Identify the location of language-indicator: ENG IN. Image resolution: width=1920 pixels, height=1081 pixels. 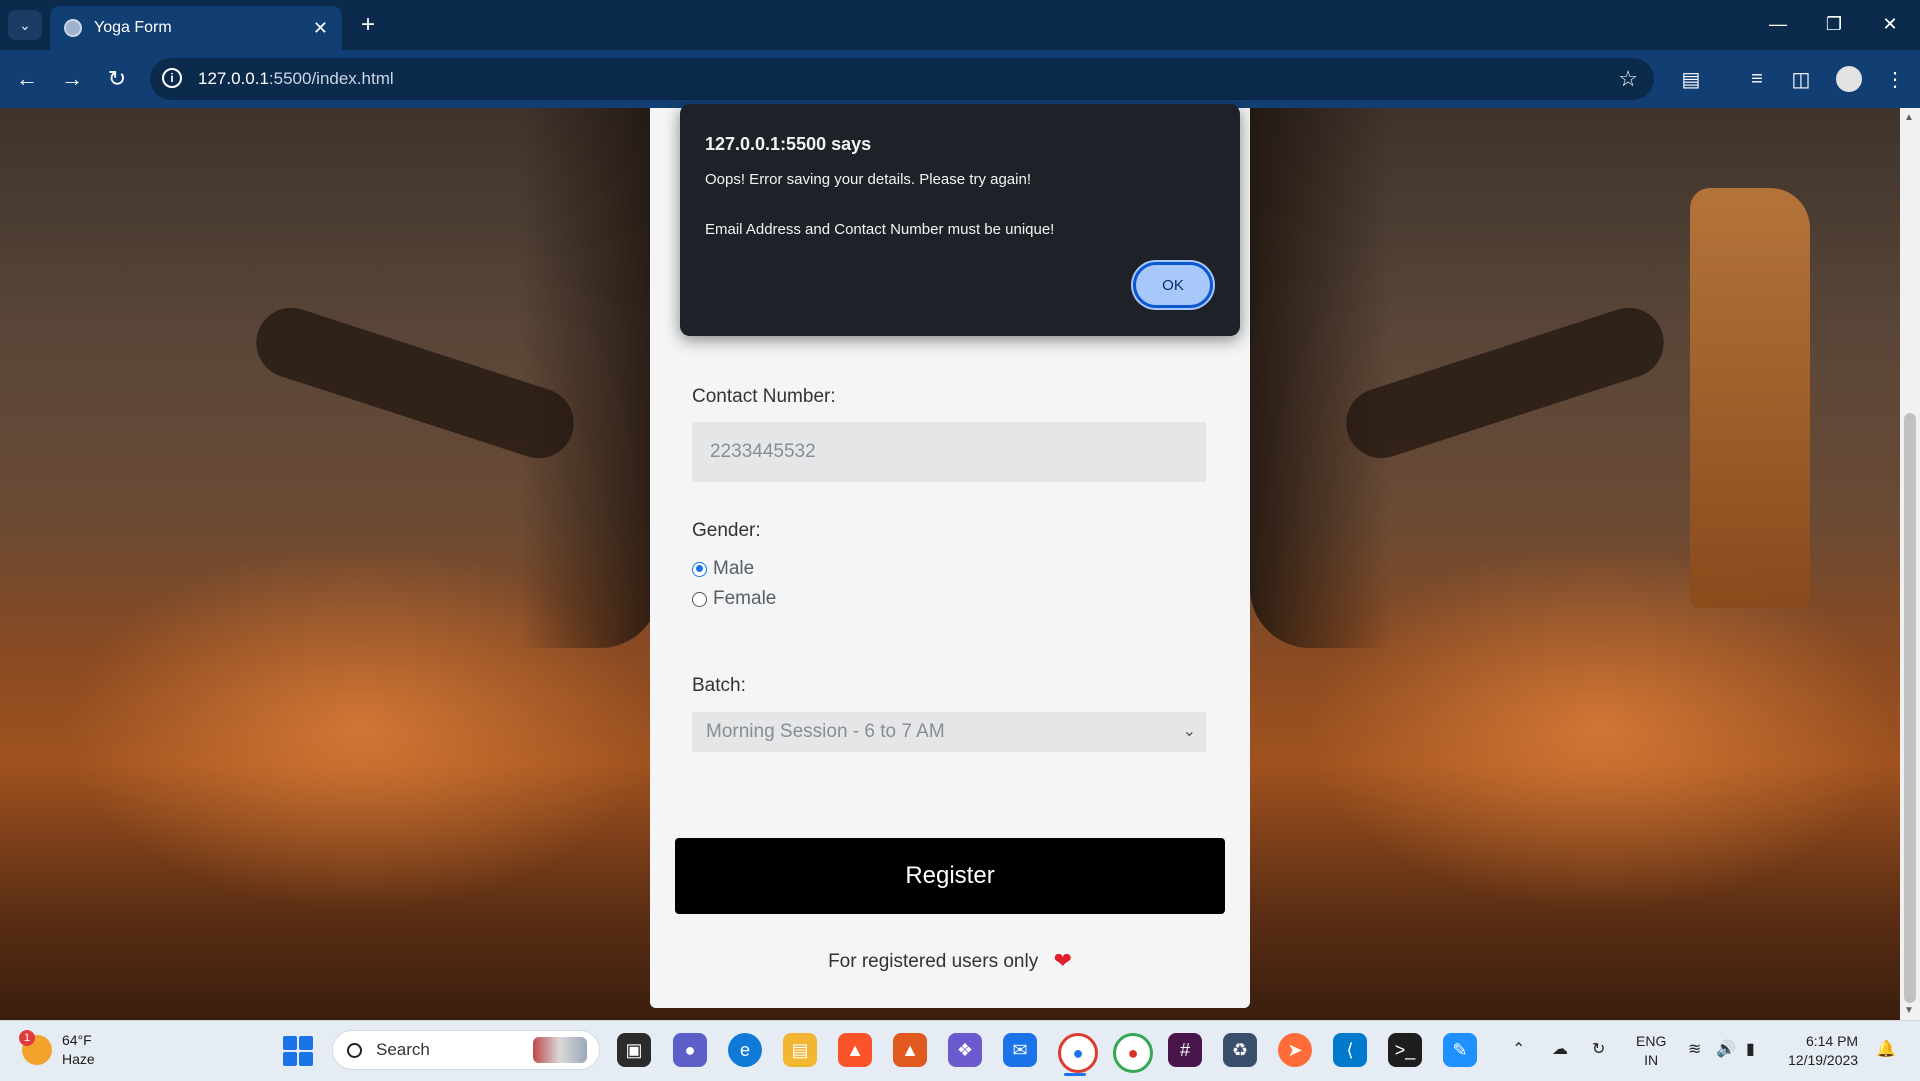
(1651, 1051).